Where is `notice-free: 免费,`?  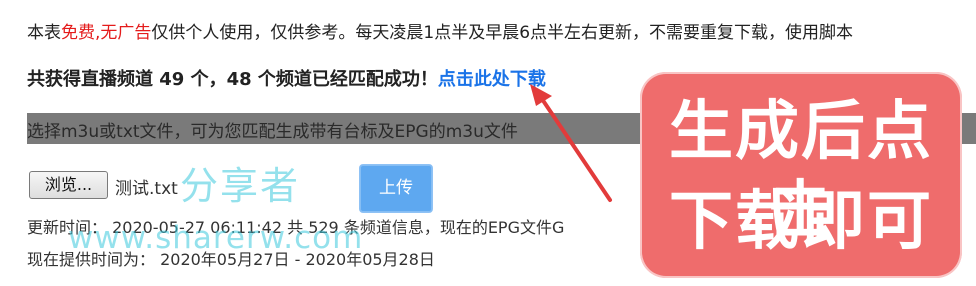
notice-free: 免费, is located at coordinates (81, 33).